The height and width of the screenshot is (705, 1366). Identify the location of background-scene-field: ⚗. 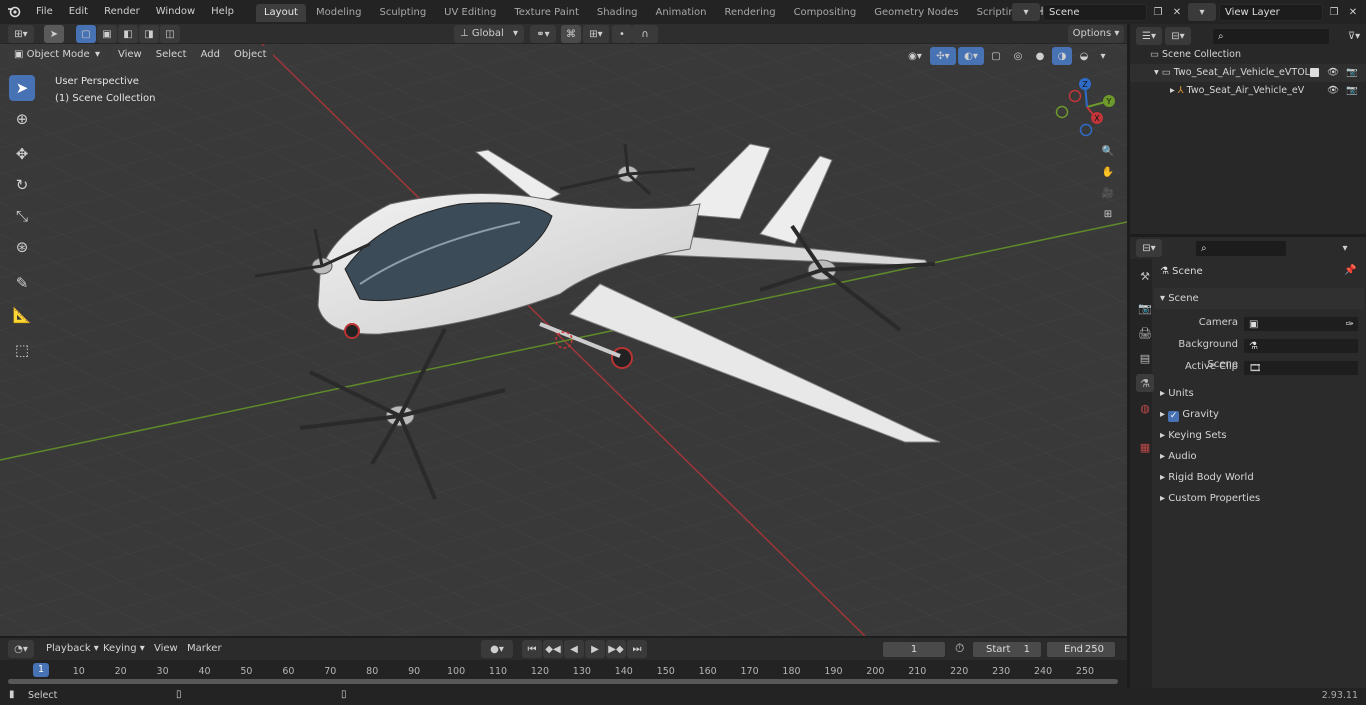
(1301, 346).